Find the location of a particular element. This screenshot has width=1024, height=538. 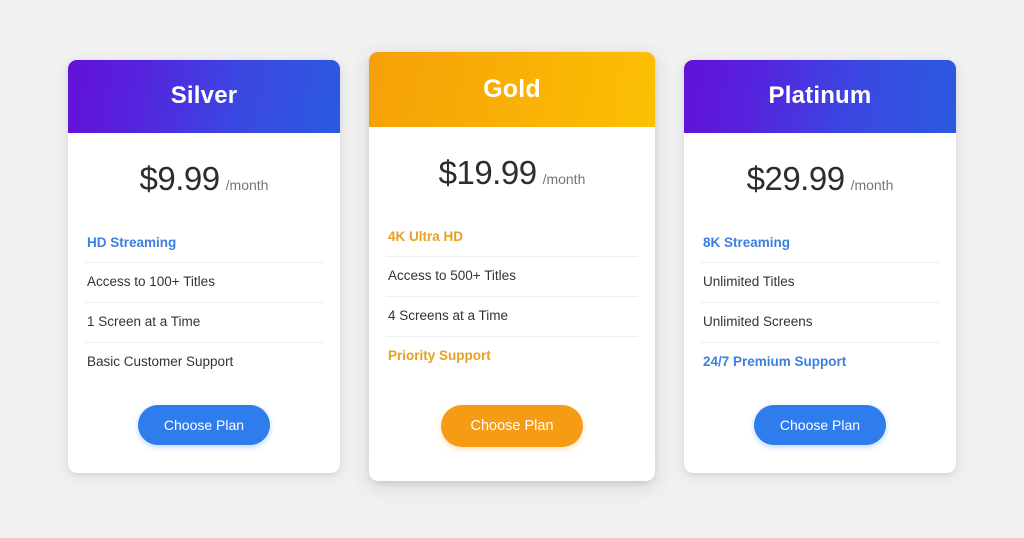

choose-plan-button-platinum: Choose Plan is located at coordinates (820, 425).